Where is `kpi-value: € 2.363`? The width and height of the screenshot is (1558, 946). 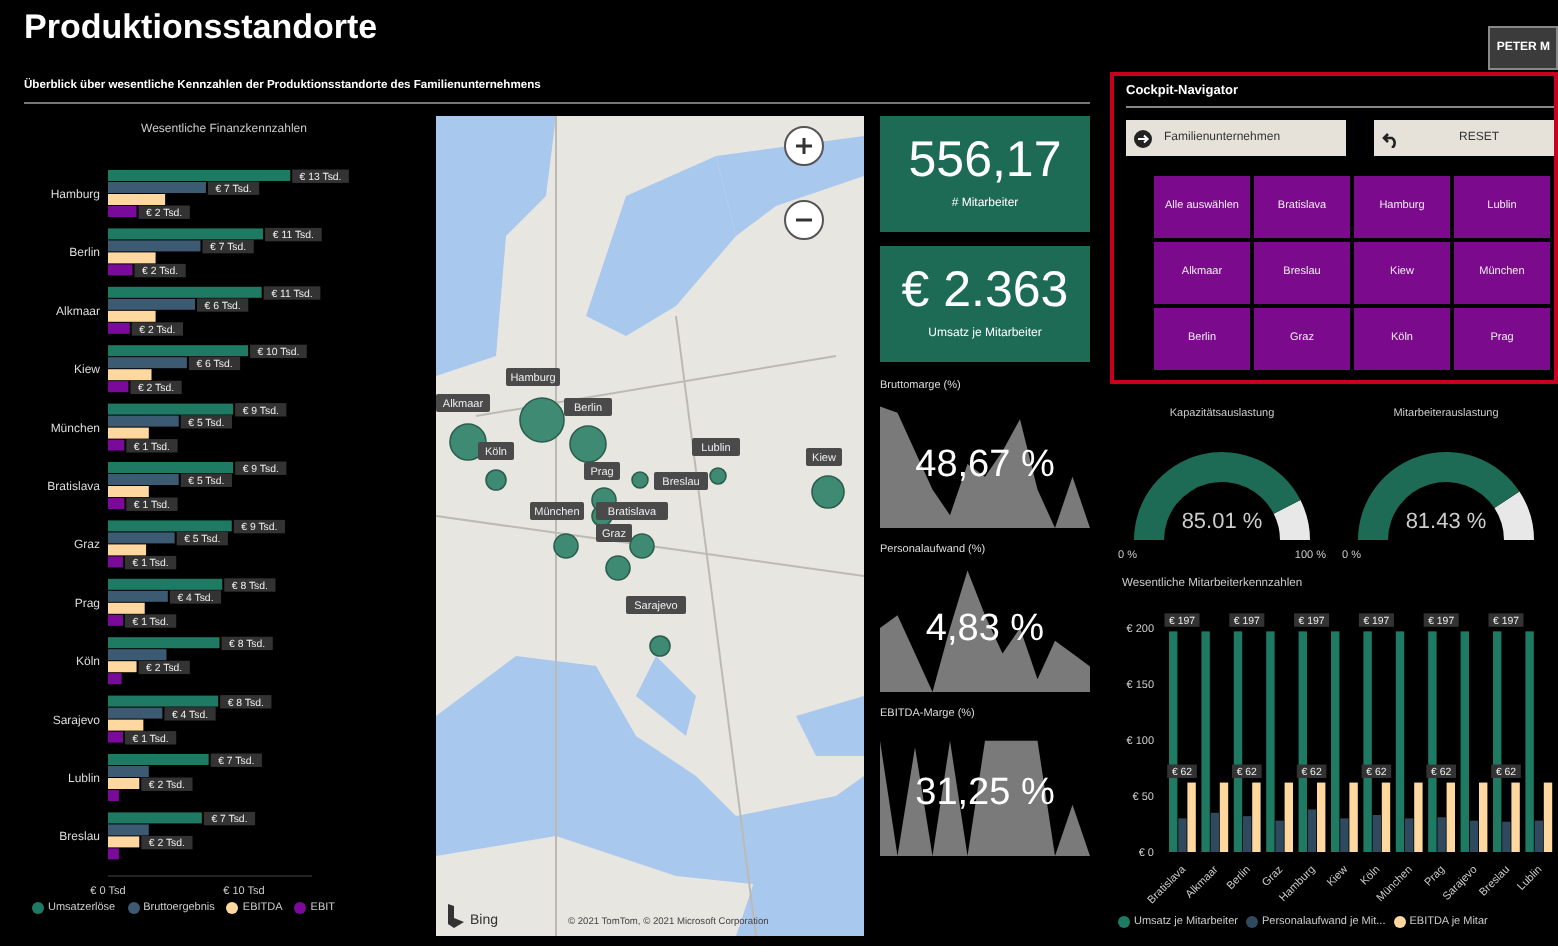 kpi-value: € 2.363 is located at coordinates (985, 290).